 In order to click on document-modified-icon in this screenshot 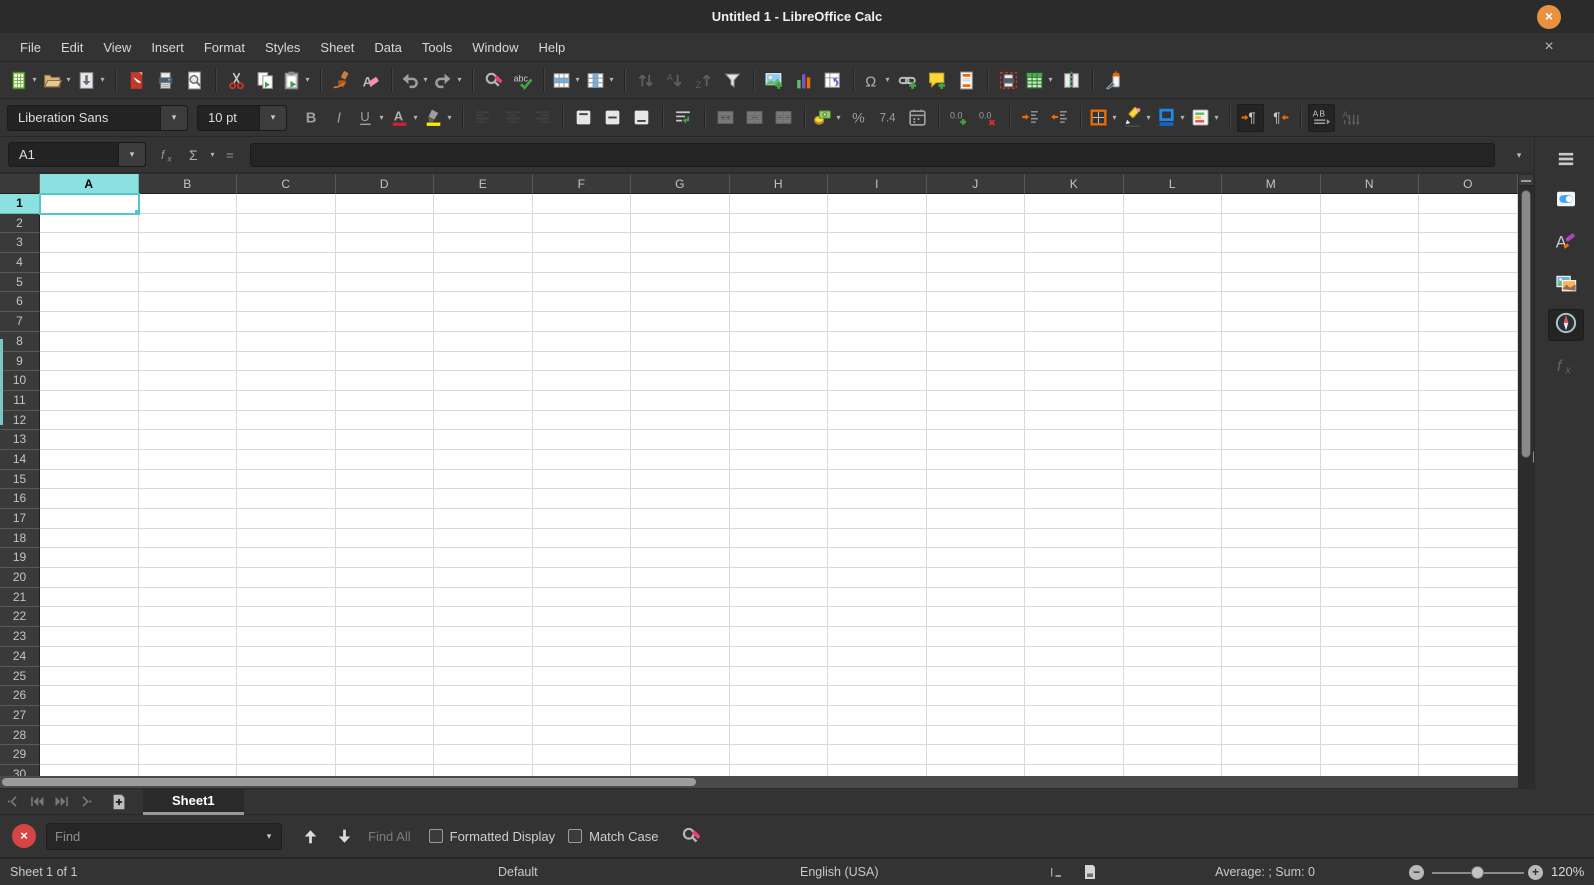, I will do `click(1090, 872)`.